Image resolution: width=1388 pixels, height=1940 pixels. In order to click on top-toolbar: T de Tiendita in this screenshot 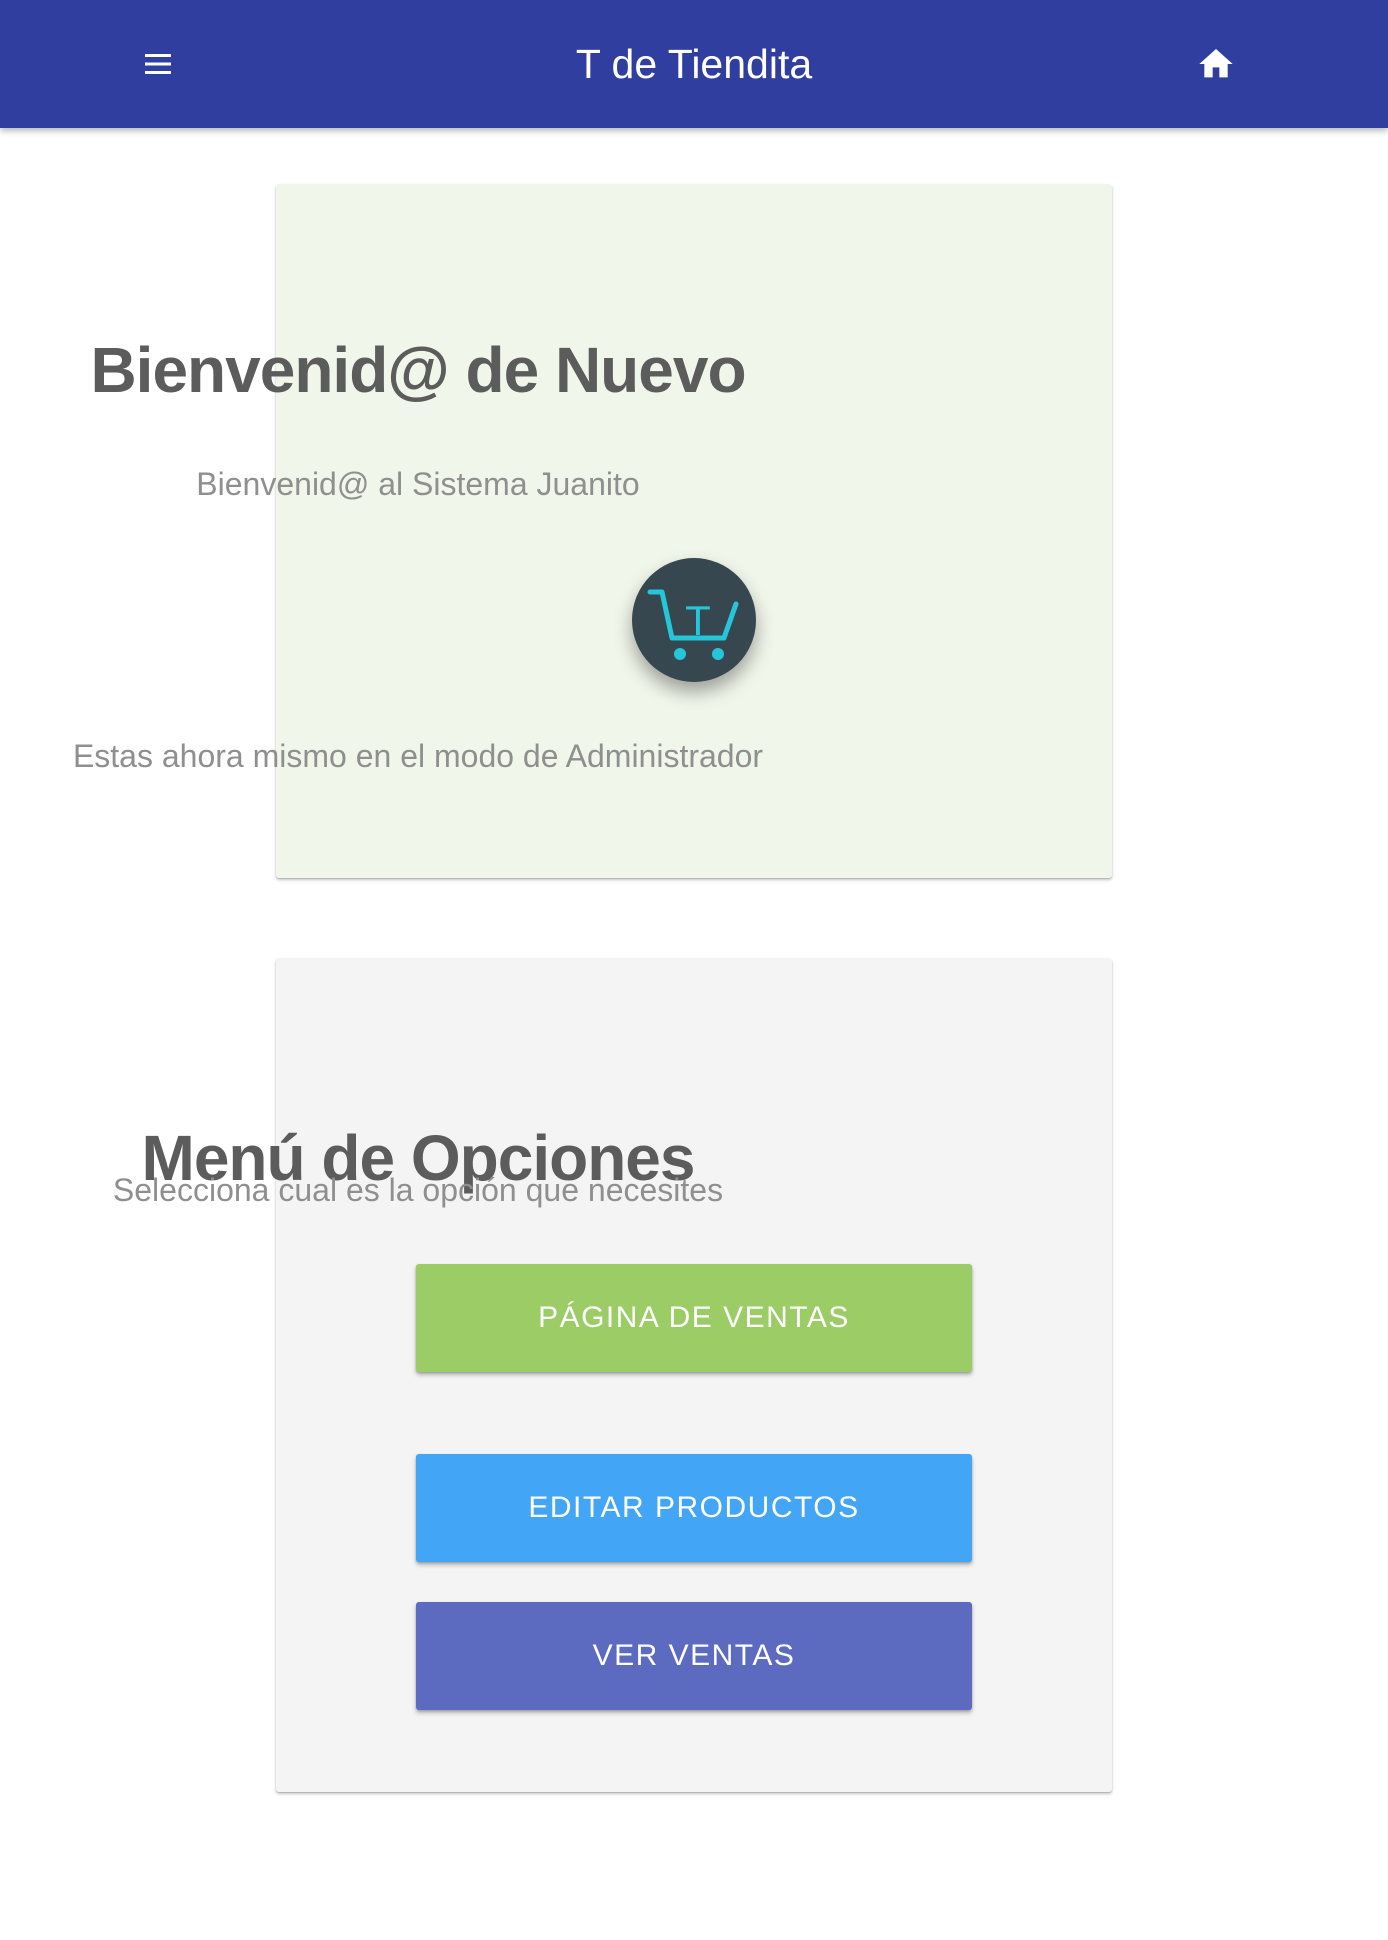, I will do `click(694, 64)`.